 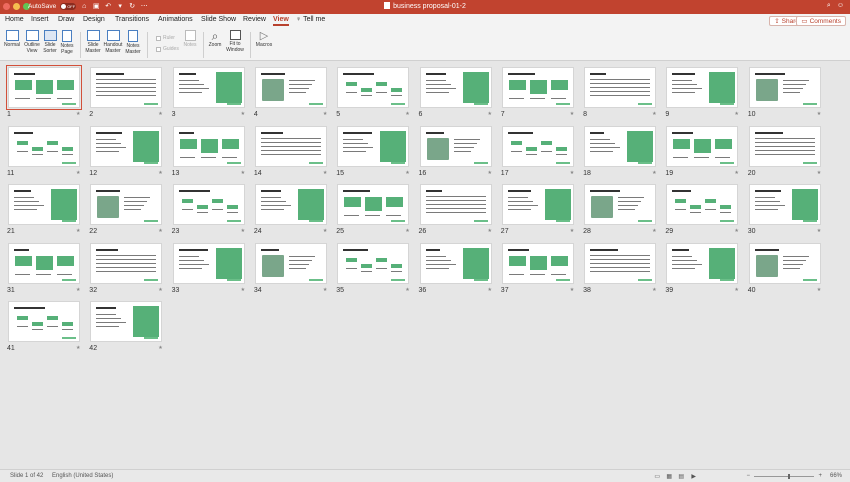 I want to click on document-title: business proposal-01-2, so click(x=425, y=6).